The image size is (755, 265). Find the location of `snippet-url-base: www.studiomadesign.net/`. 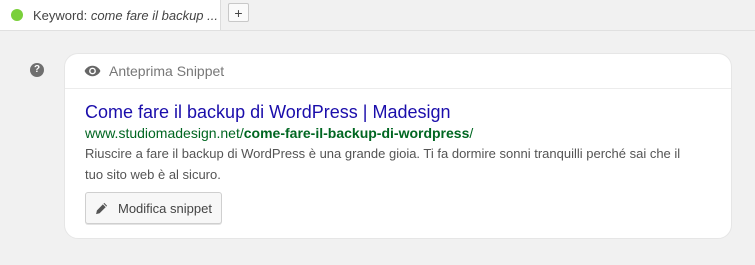

snippet-url-base: www.studiomadesign.net/ is located at coordinates (164, 133).